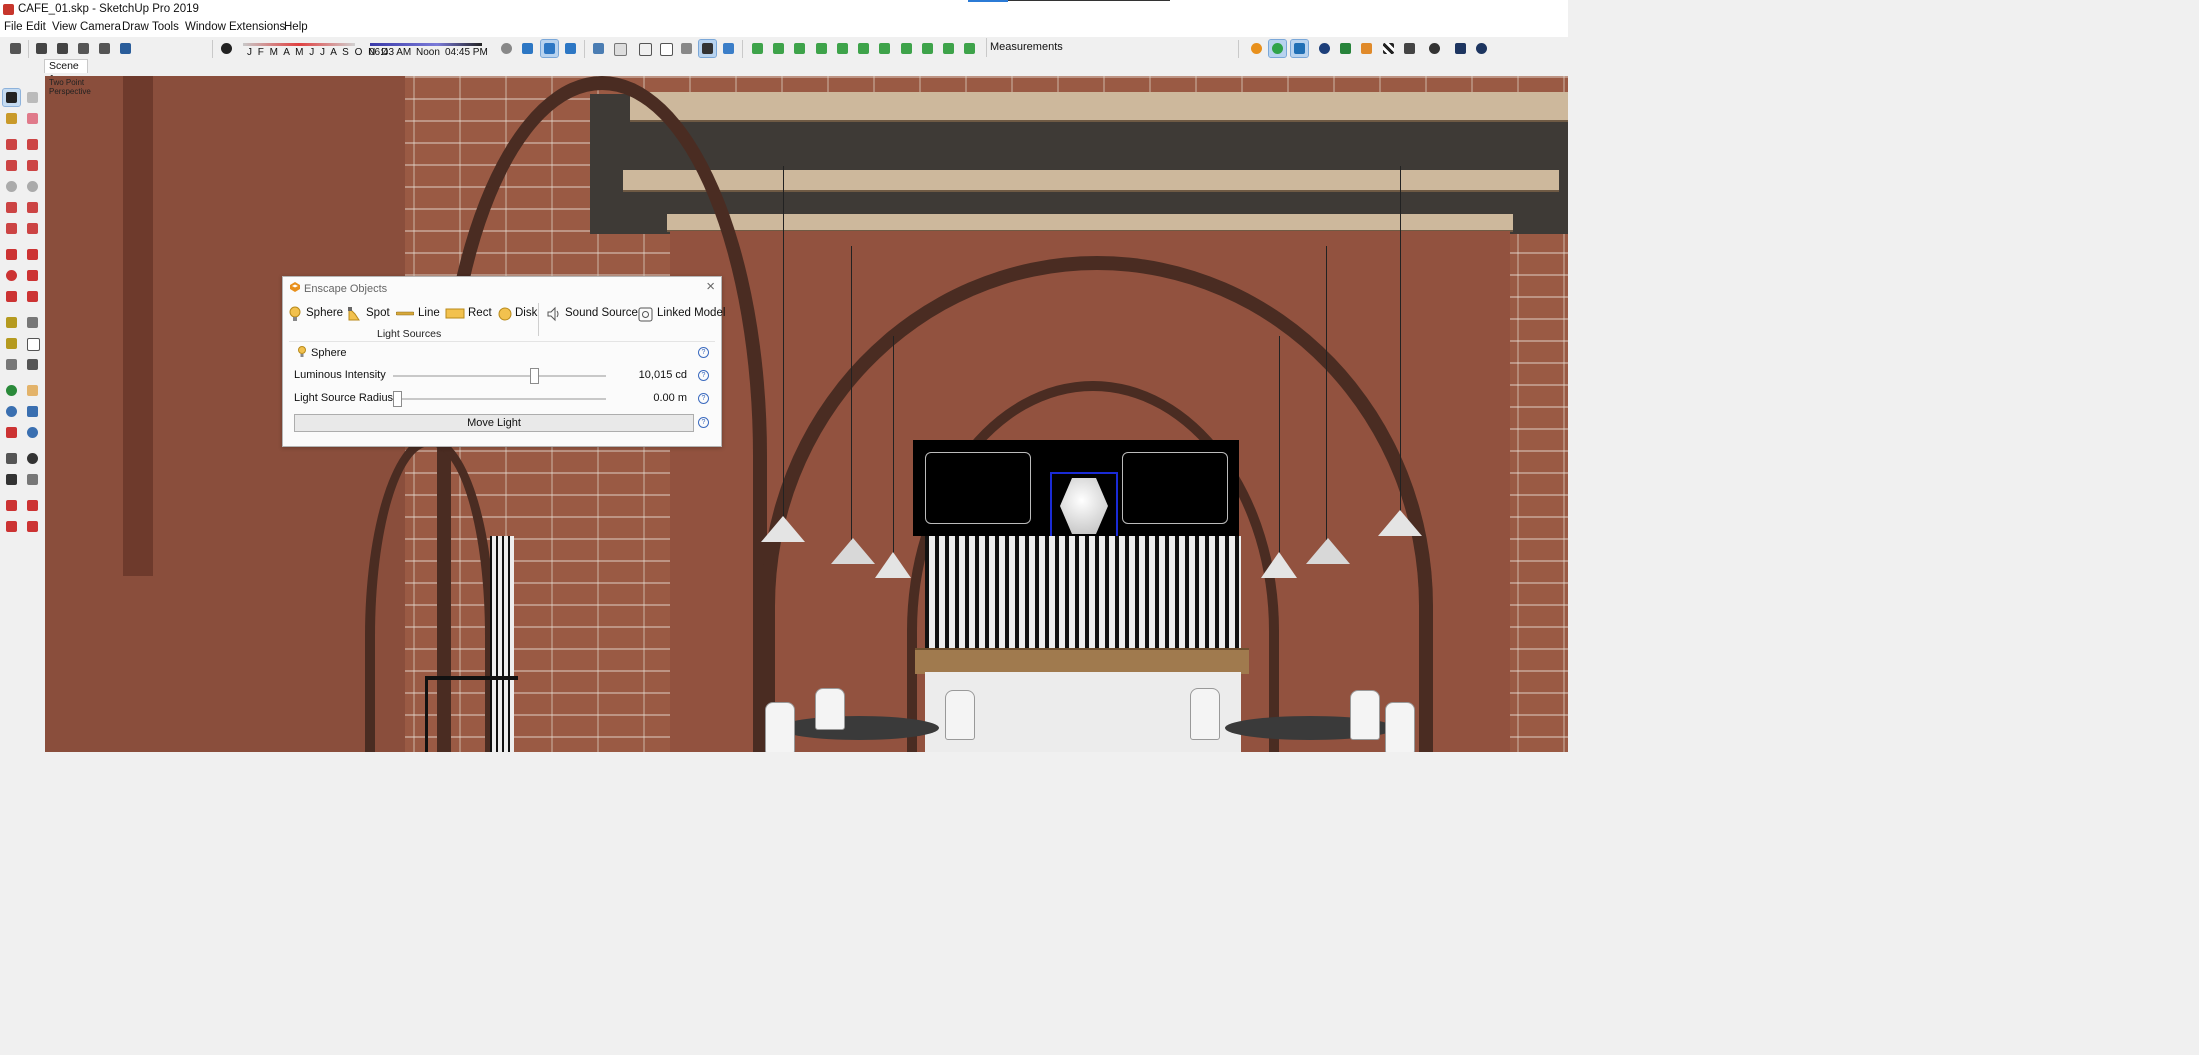 The width and height of the screenshot is (2199, 1055). I want to click on enscape-materials-icon, so click(1388, 48).